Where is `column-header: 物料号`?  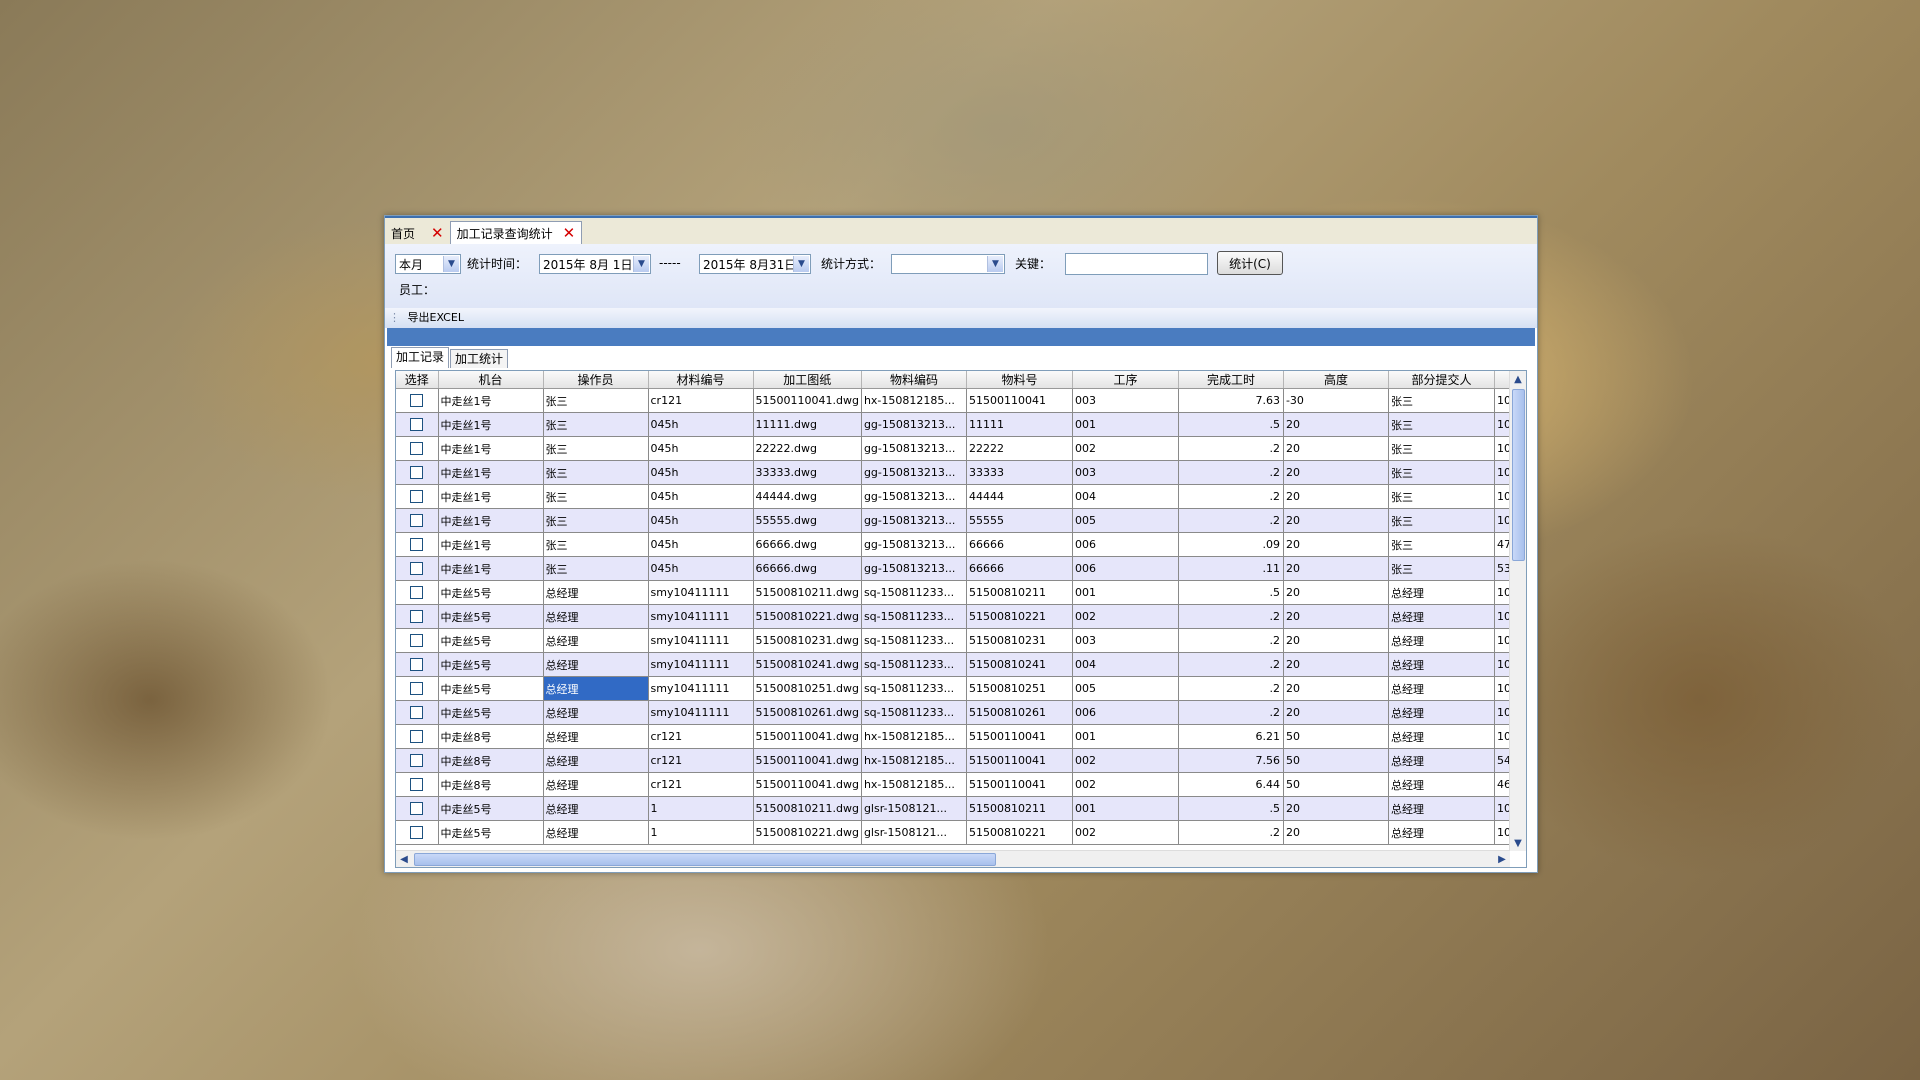
column-header: 物料号 is located at coordinates (1019, 380).